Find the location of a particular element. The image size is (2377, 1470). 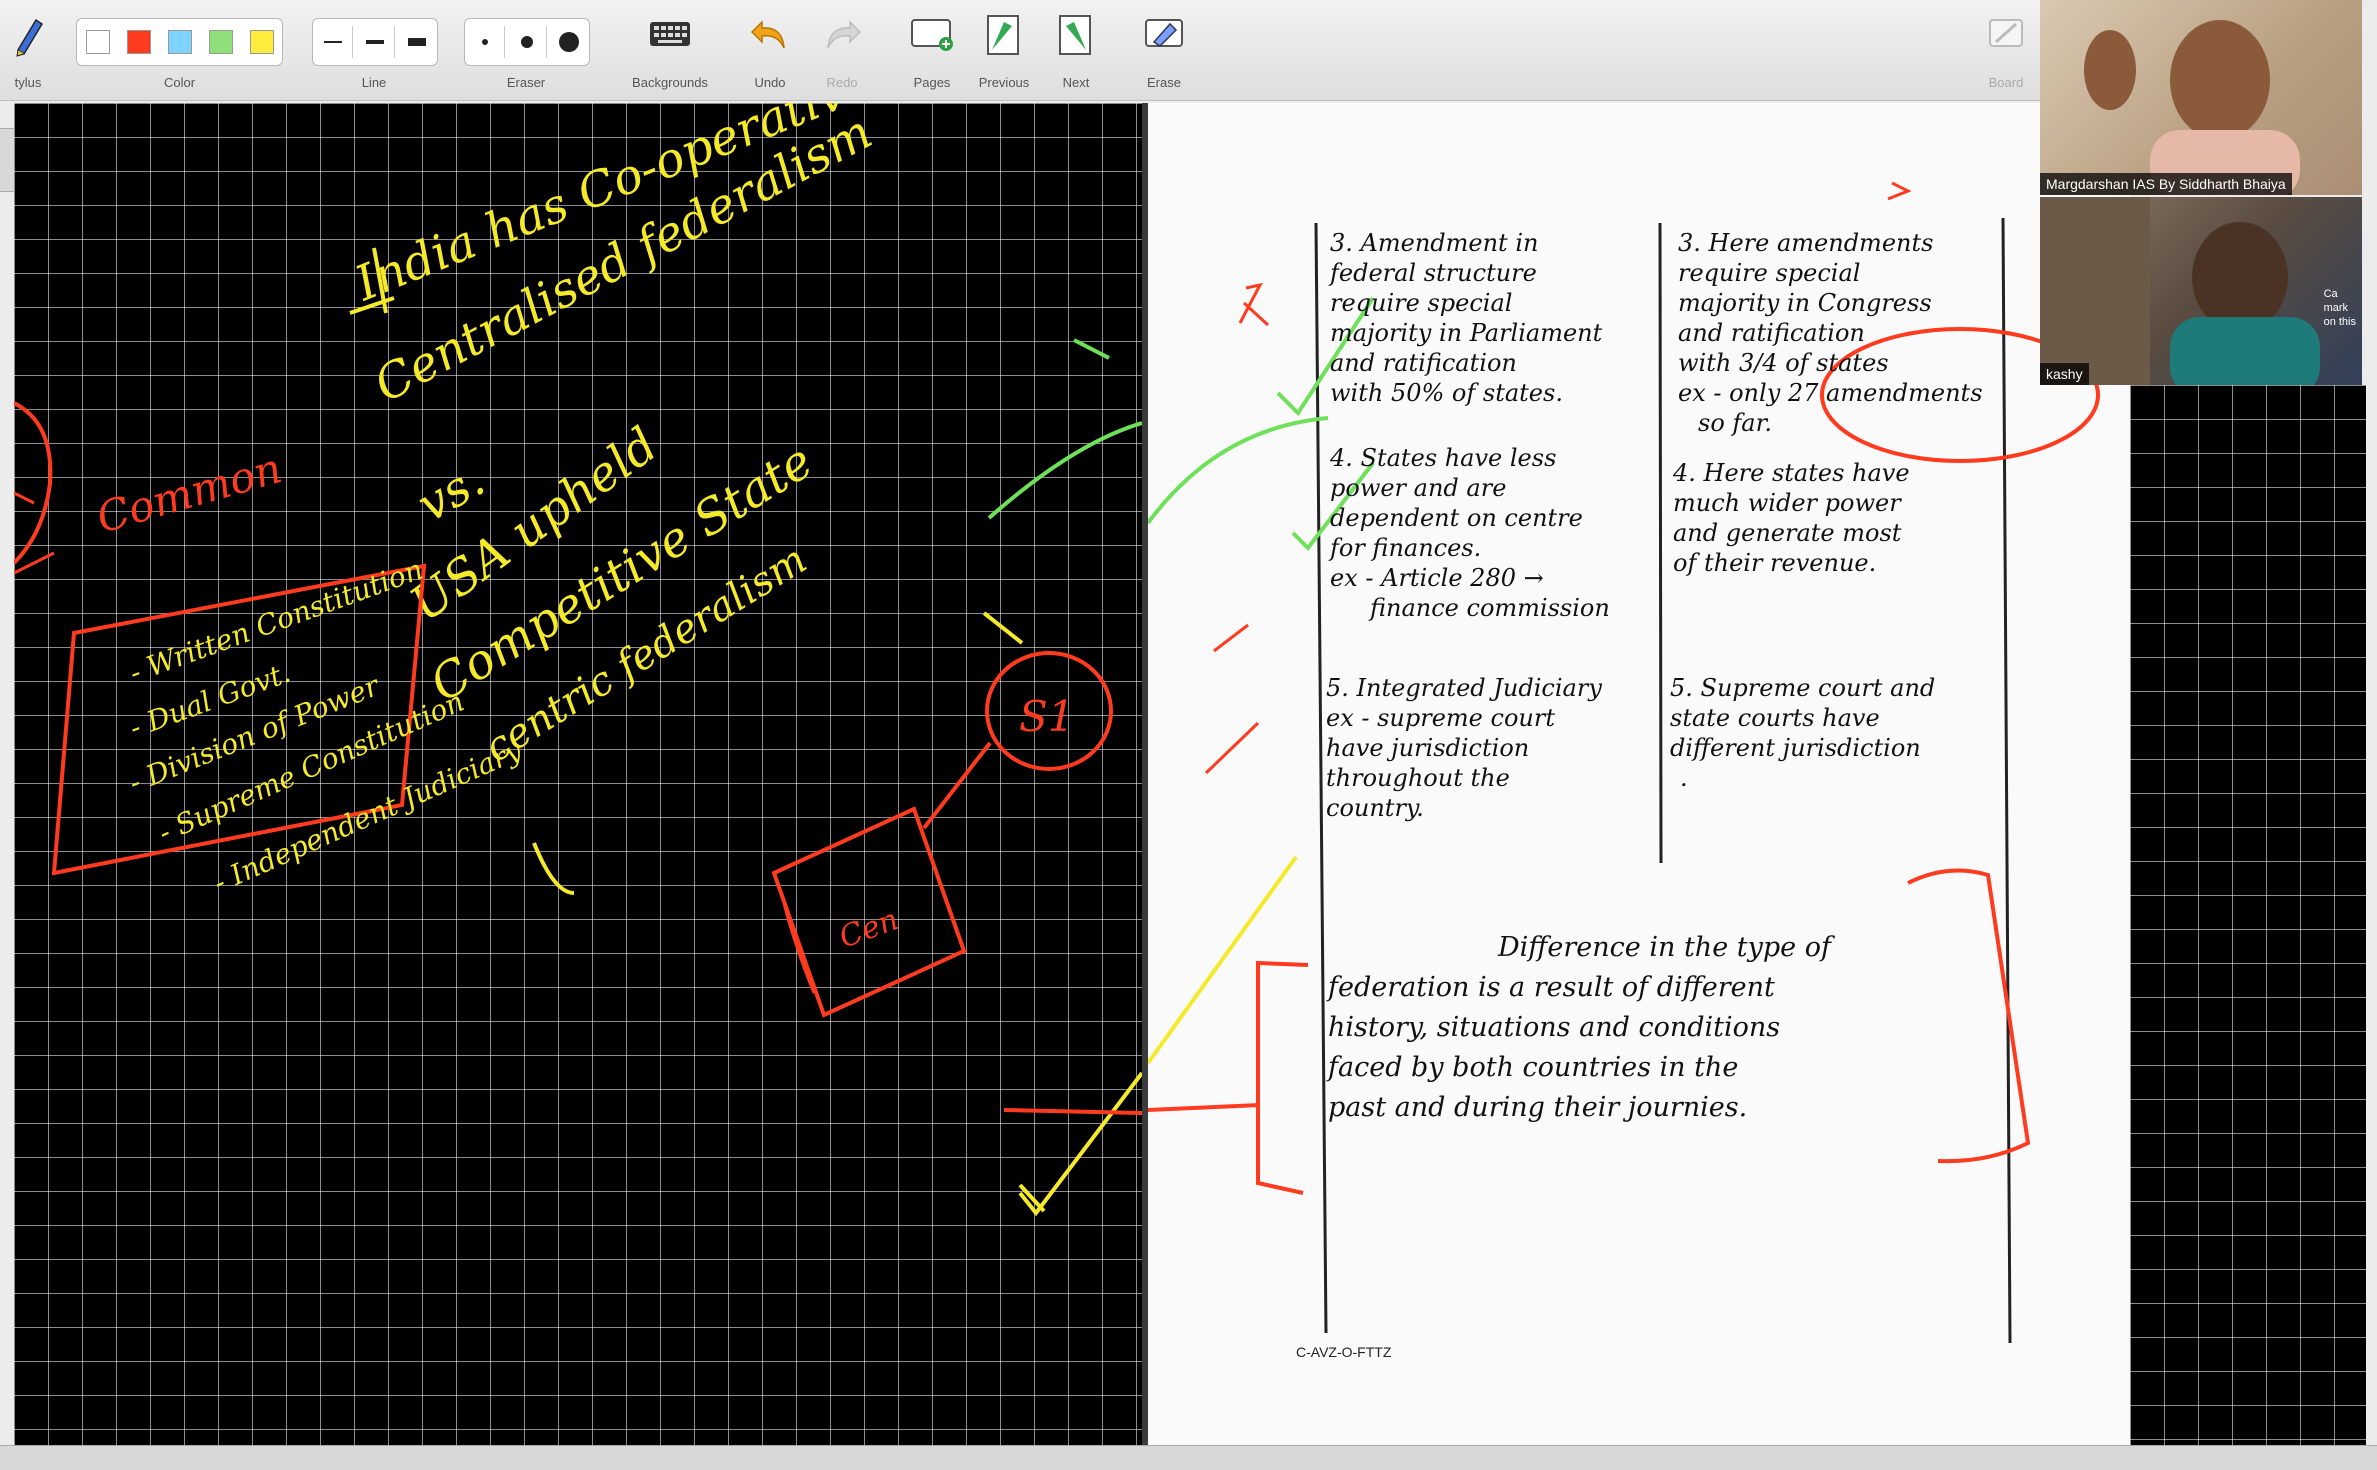

previous-label: Previous is located at coordinates (1004, 82).